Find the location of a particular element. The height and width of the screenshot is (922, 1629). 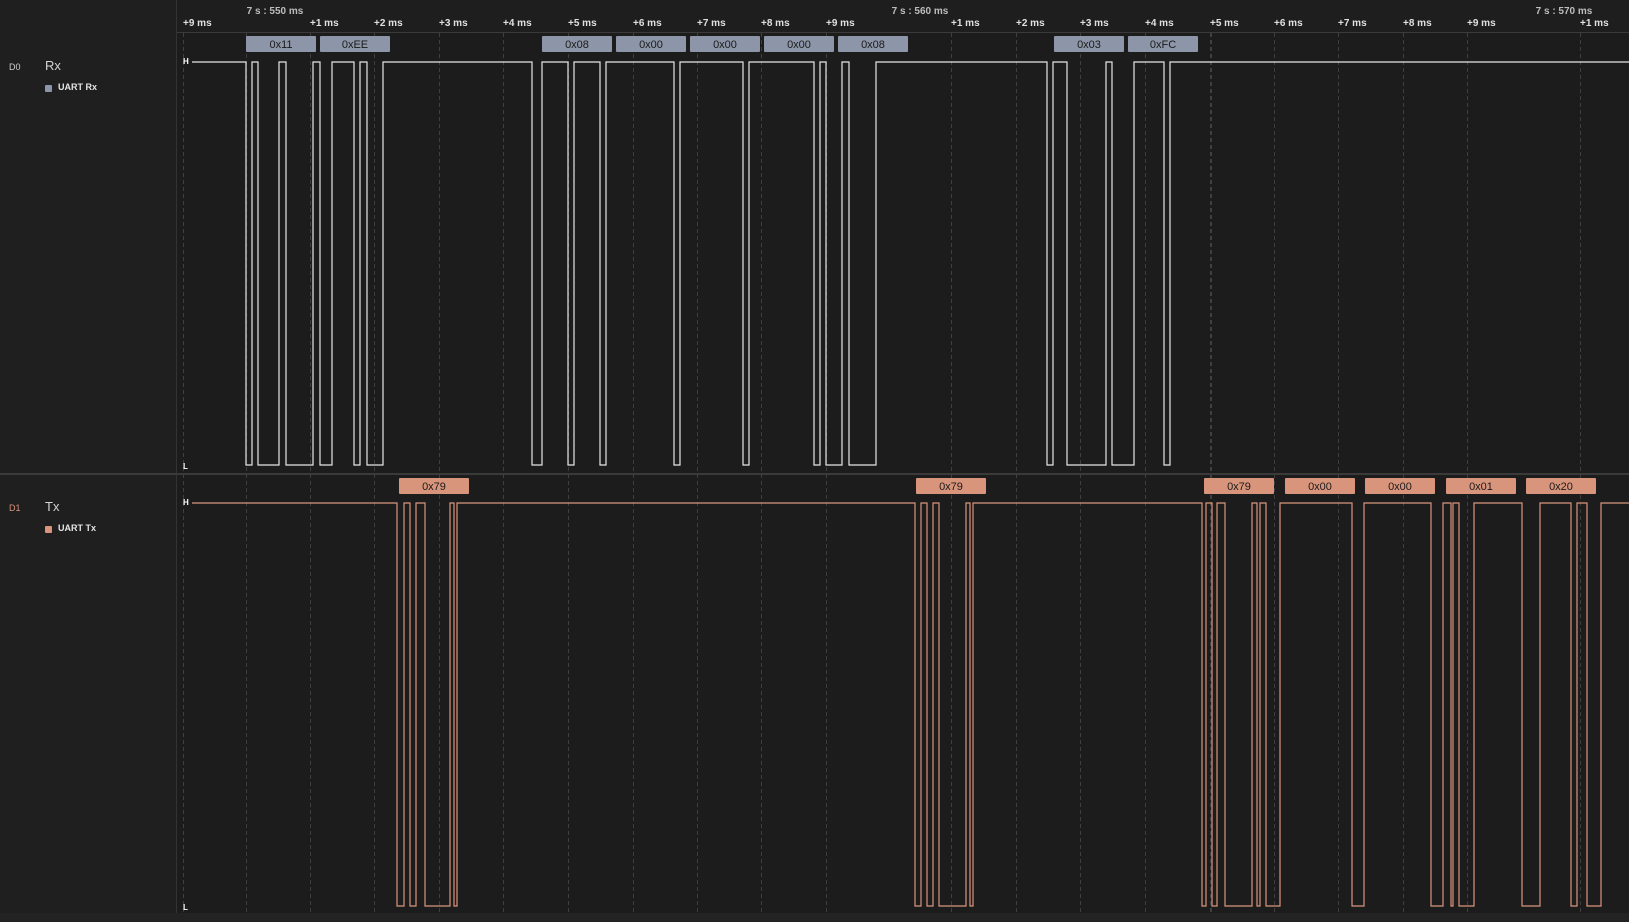

decoded-frame-value: 0x03 is located at coordinates (1089, 45).